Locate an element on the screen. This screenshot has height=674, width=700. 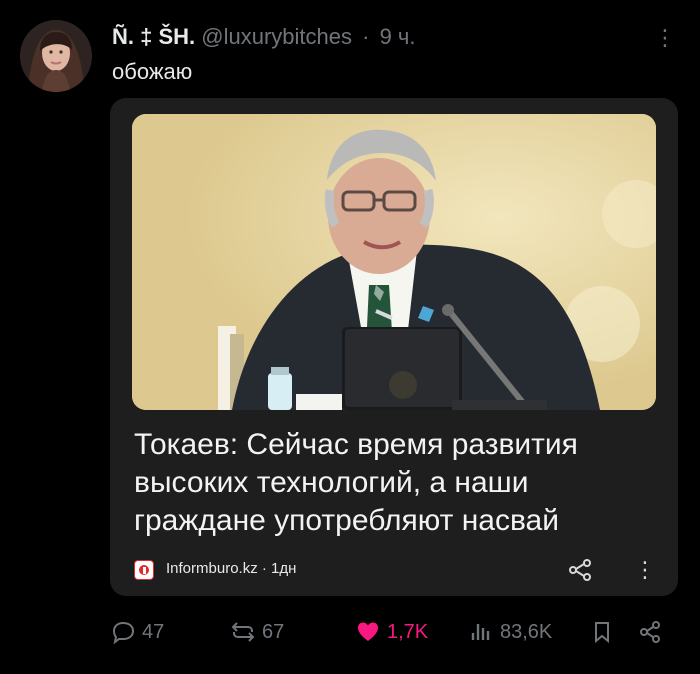
profile-avatar-icon is located at coordinates (56, 56).